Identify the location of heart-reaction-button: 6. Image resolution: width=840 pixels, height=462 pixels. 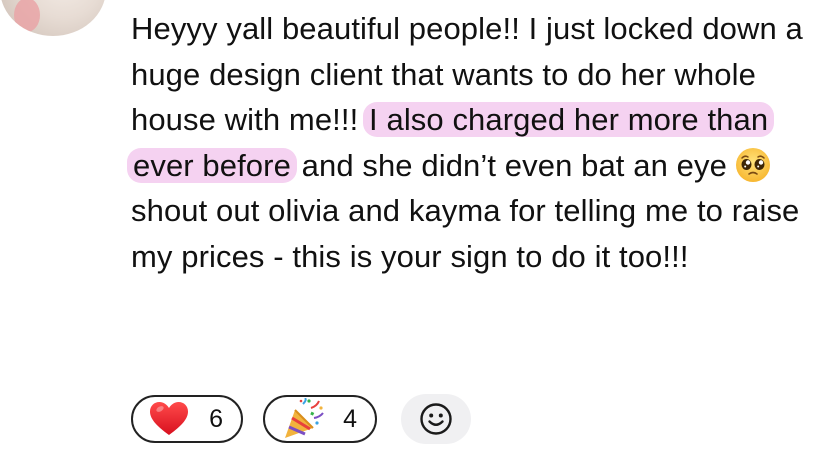
(187, 419).